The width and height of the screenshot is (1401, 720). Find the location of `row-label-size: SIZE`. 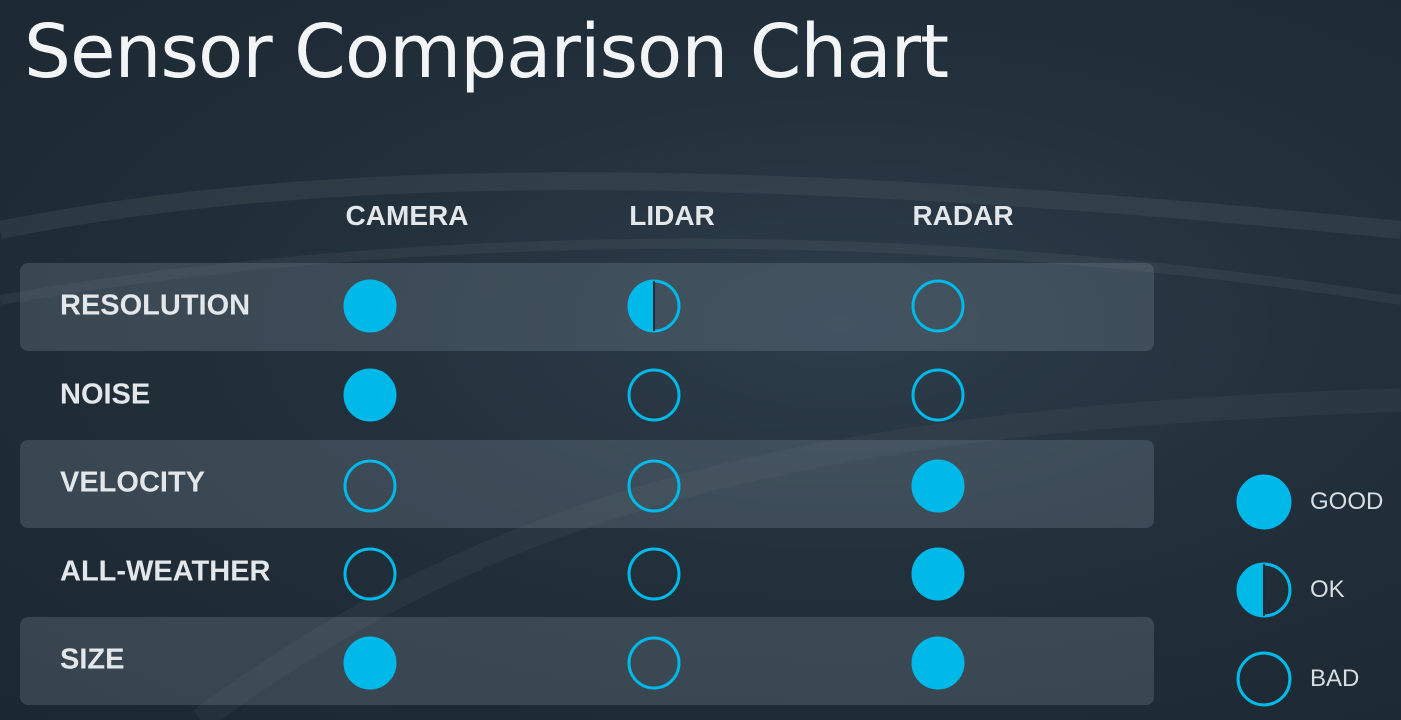

row-label-size: SIZE is located at coordinates (92, 659).